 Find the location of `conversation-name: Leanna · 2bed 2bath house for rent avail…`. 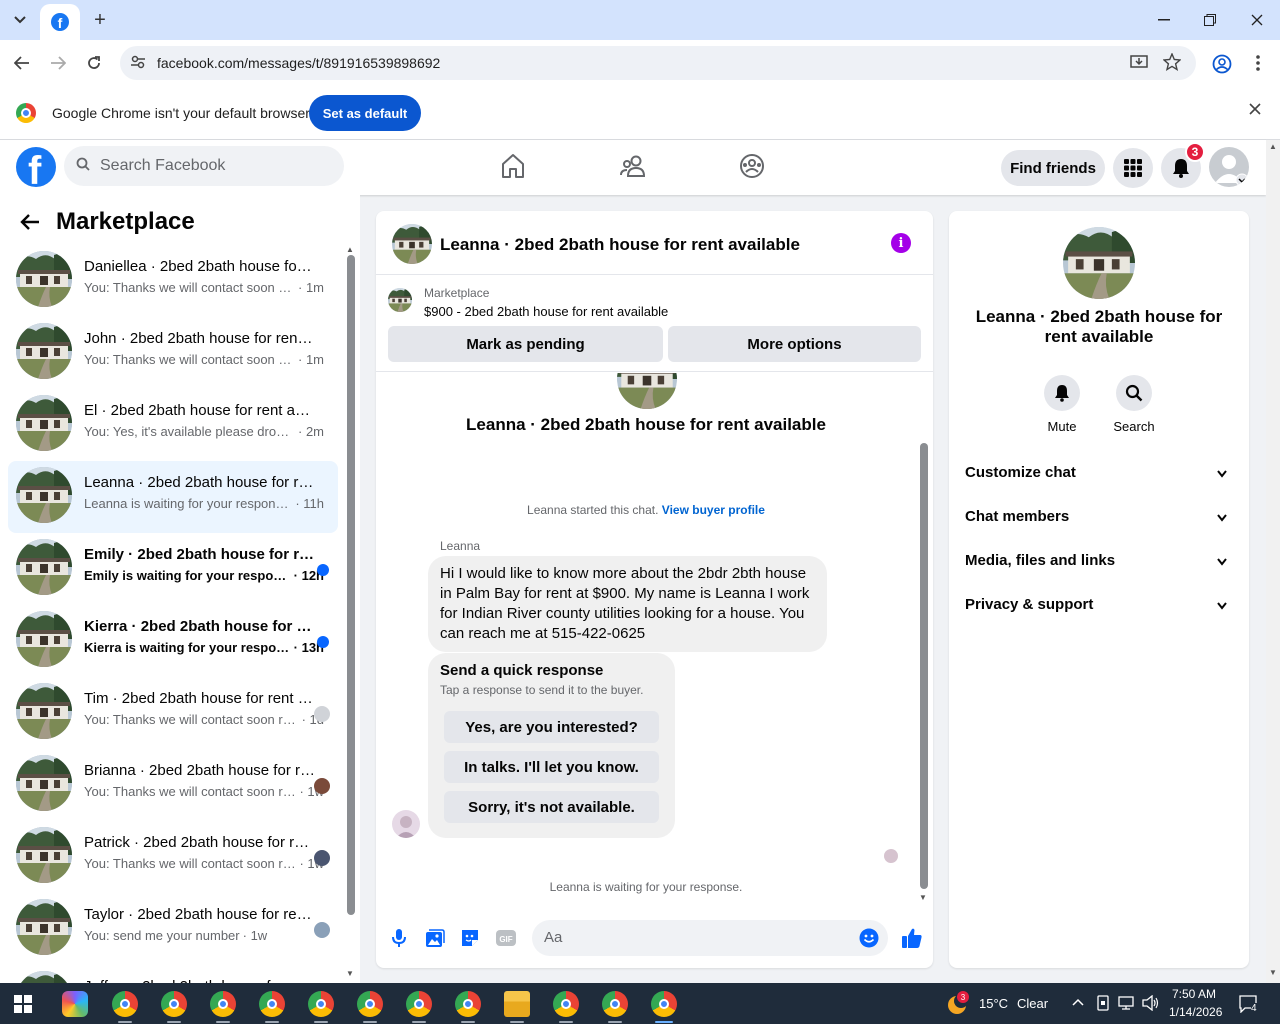

conversation-name: Leanna · 2bed 2bath house for rent avail… is located at coordinates (200, 482).